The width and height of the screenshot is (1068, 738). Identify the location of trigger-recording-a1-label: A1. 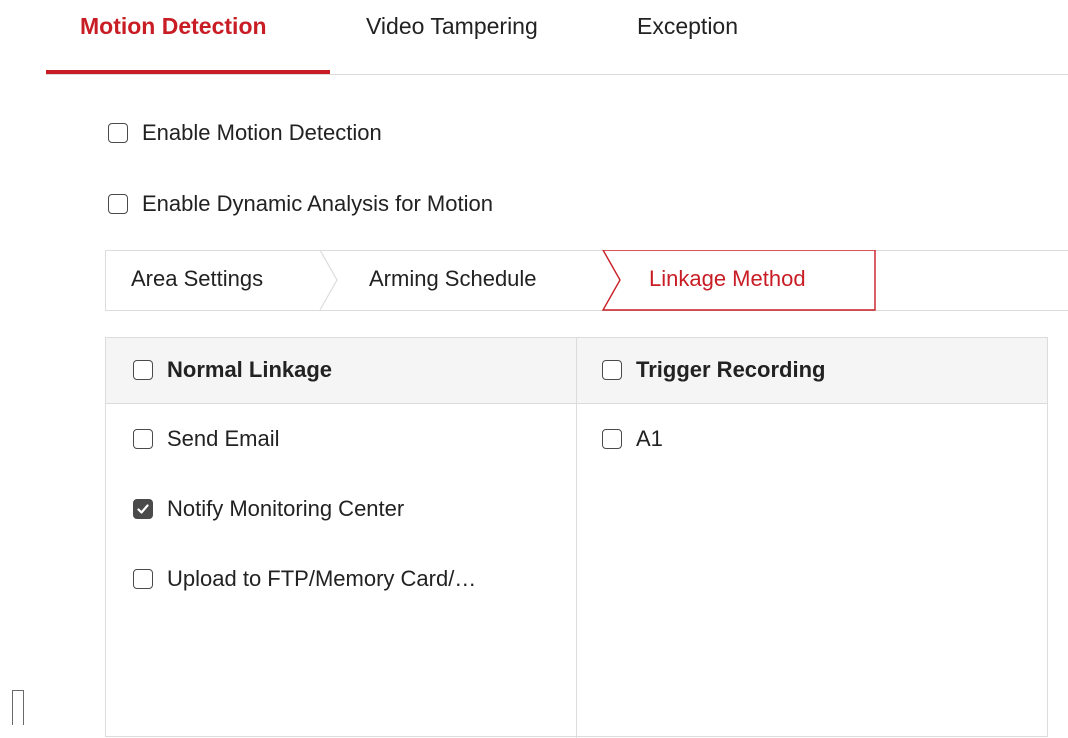
(649, 438).